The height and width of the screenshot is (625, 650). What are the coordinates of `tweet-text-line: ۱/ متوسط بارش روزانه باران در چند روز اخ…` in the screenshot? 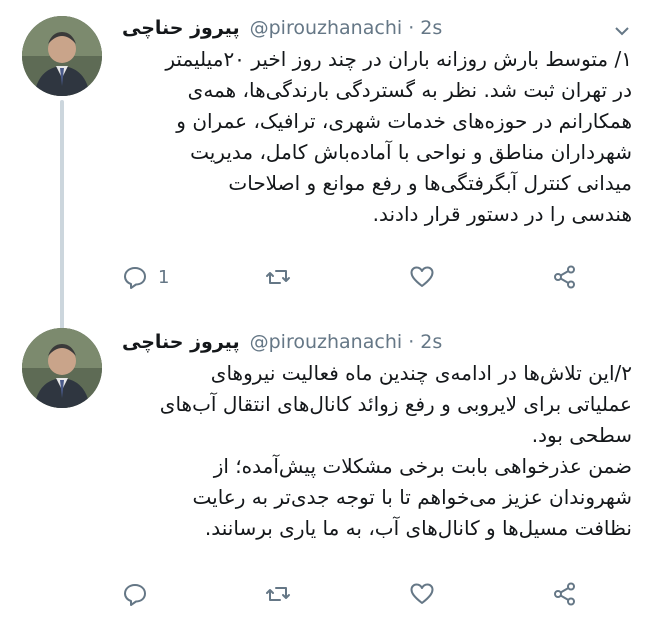 It's located at (398, 59).